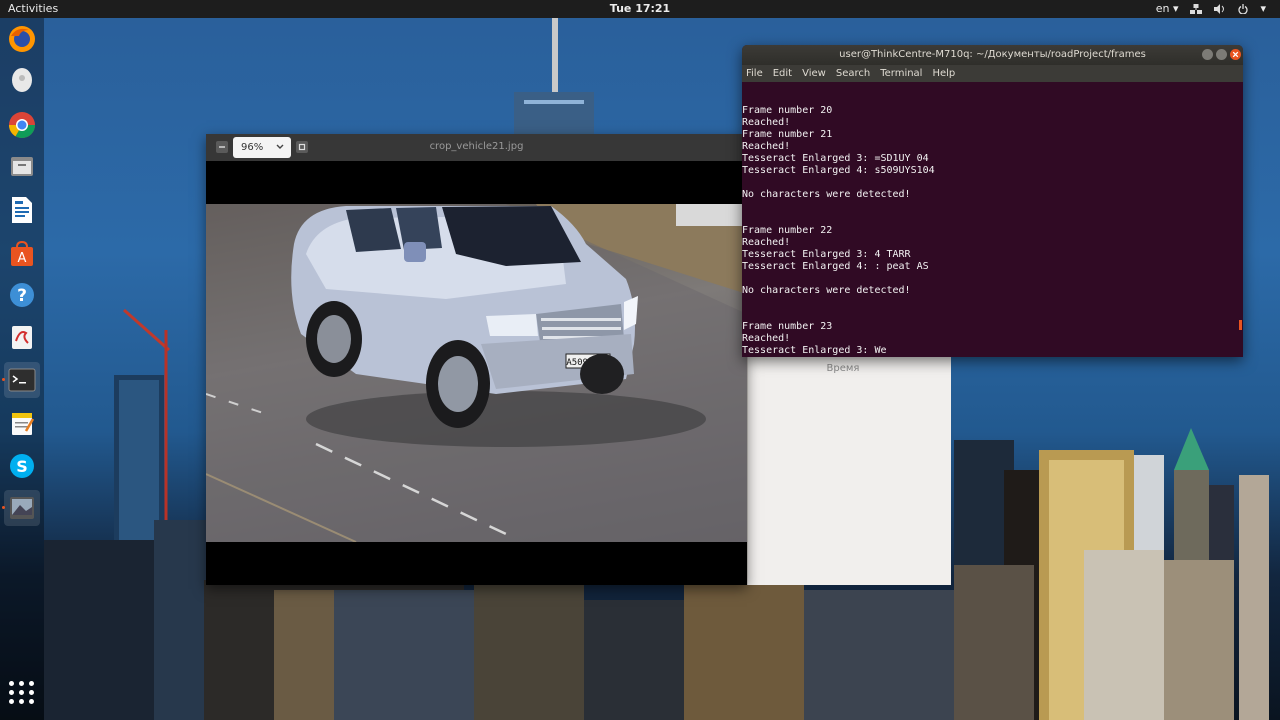 Image resolution: width=1280 pixels, height=720 pixels. What do you see at coordinates (849, 470) in the screenshot?
I see `background-window: Время` at bounding box center [849, 470].